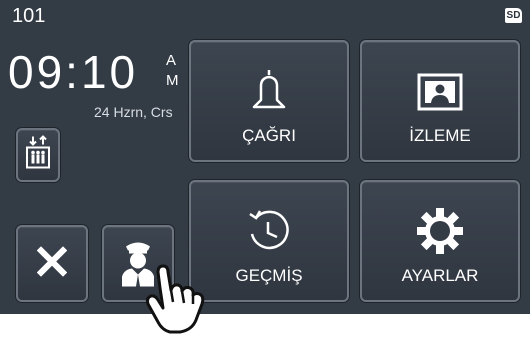 This screenshot has width=530, height=345. I want to click on portrait-icon, so click(440, 94).